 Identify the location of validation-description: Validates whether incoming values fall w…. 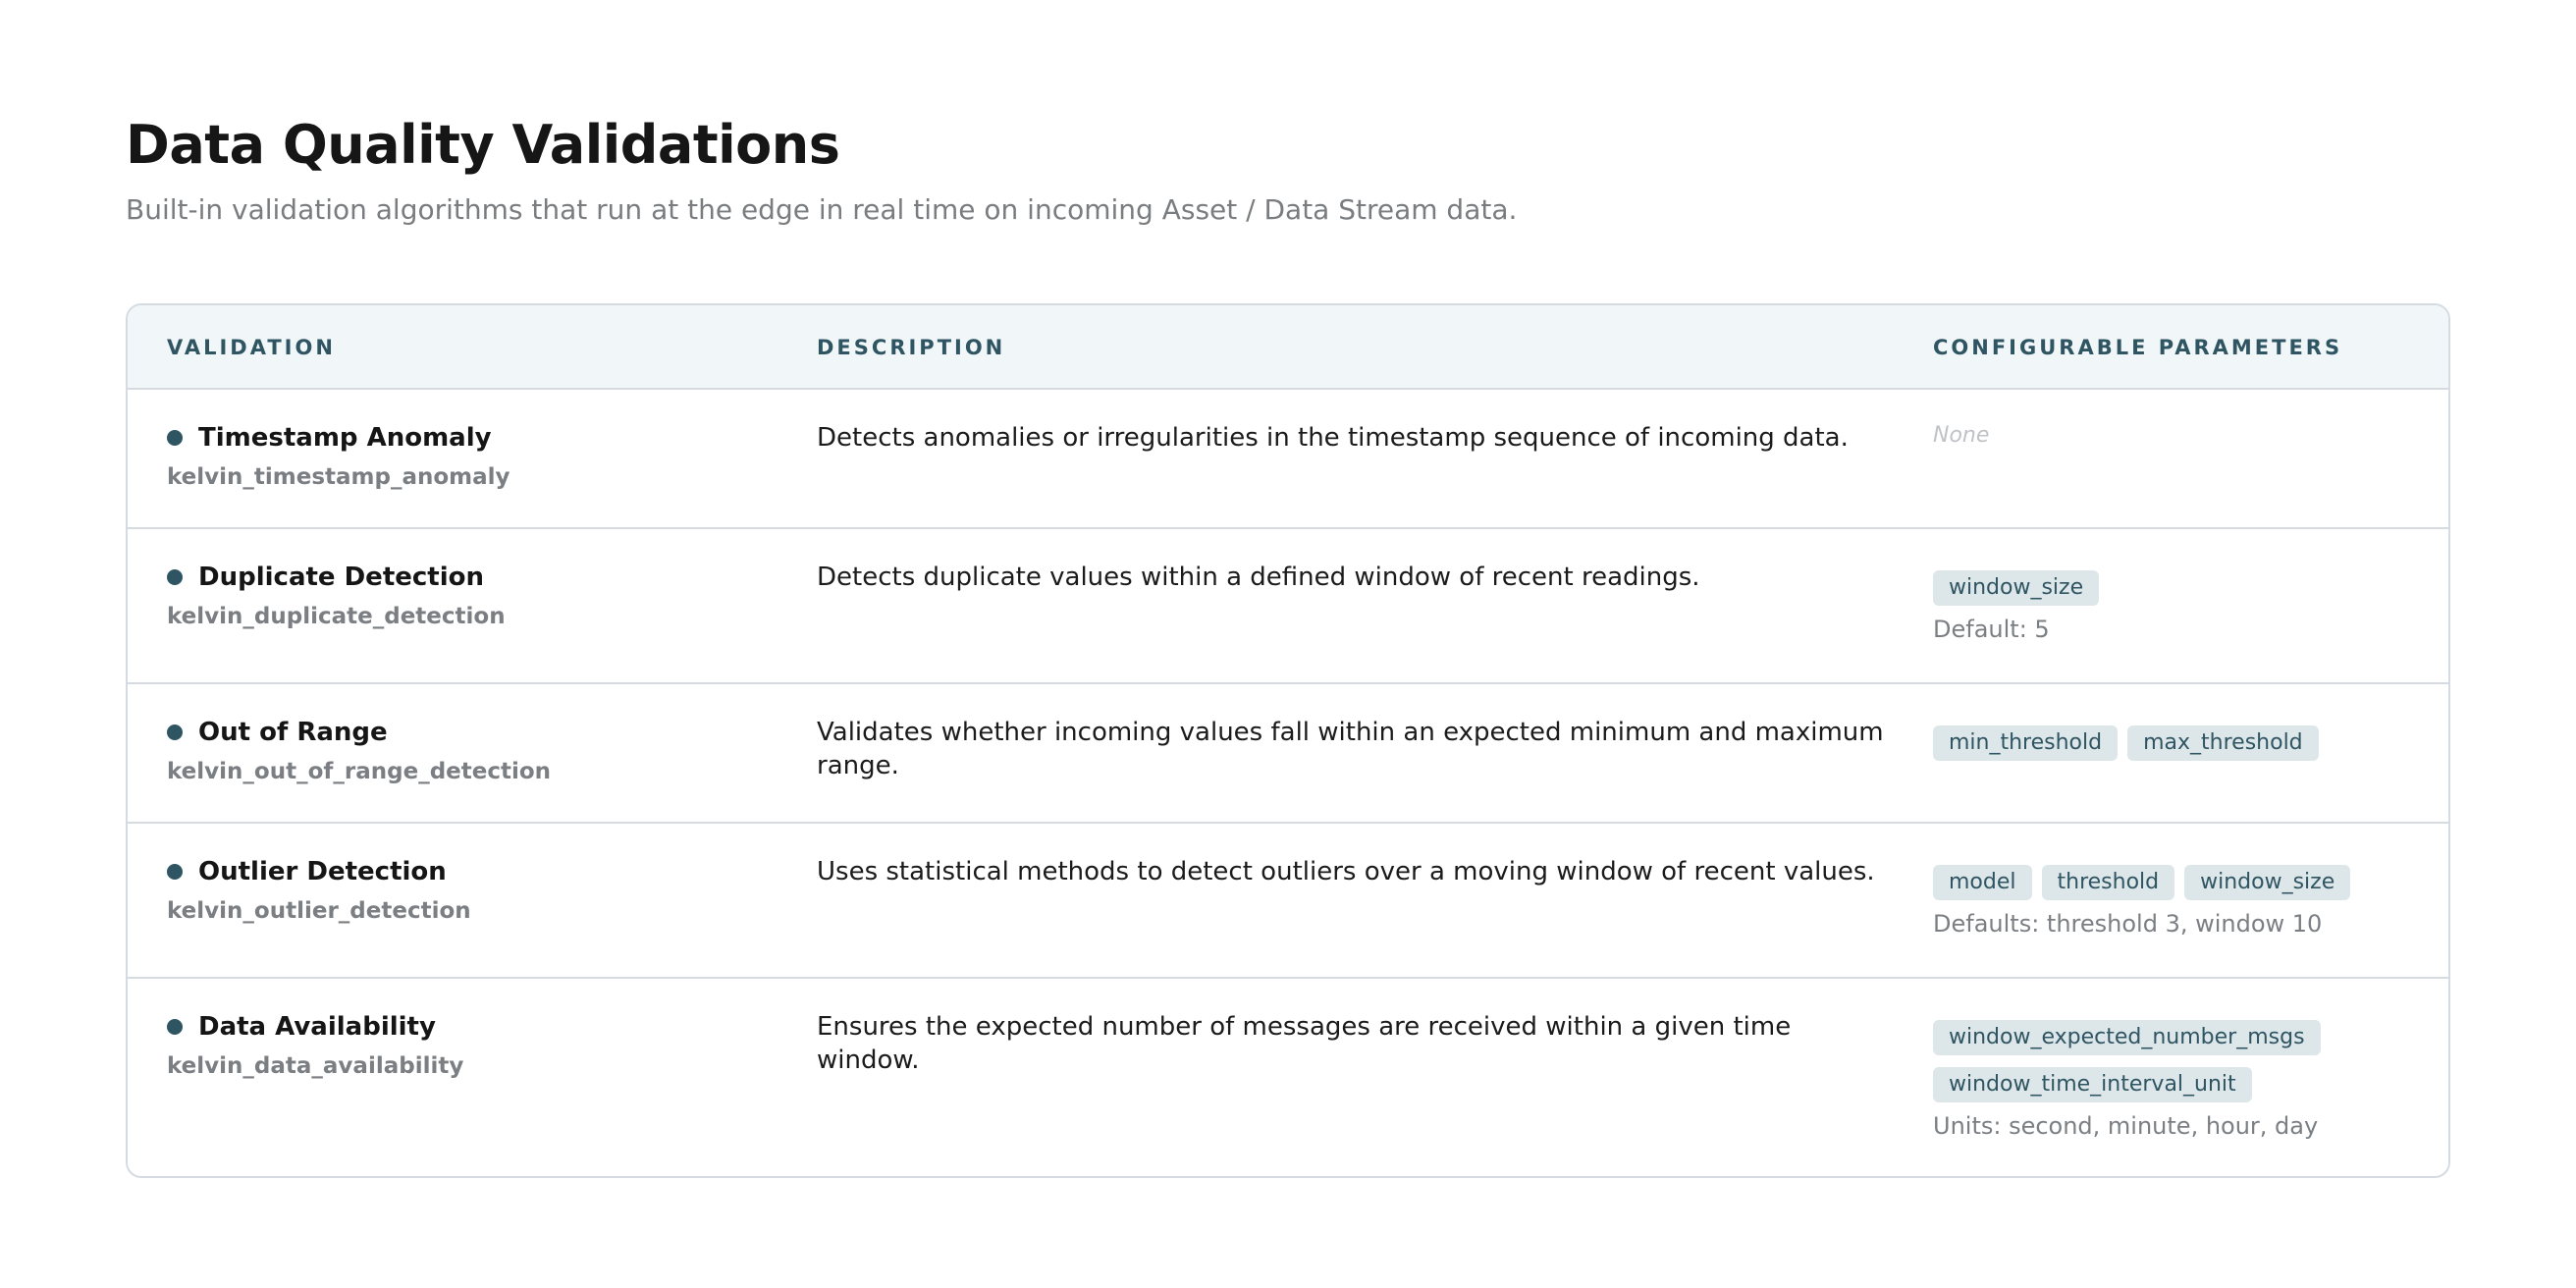
(1350, 749).